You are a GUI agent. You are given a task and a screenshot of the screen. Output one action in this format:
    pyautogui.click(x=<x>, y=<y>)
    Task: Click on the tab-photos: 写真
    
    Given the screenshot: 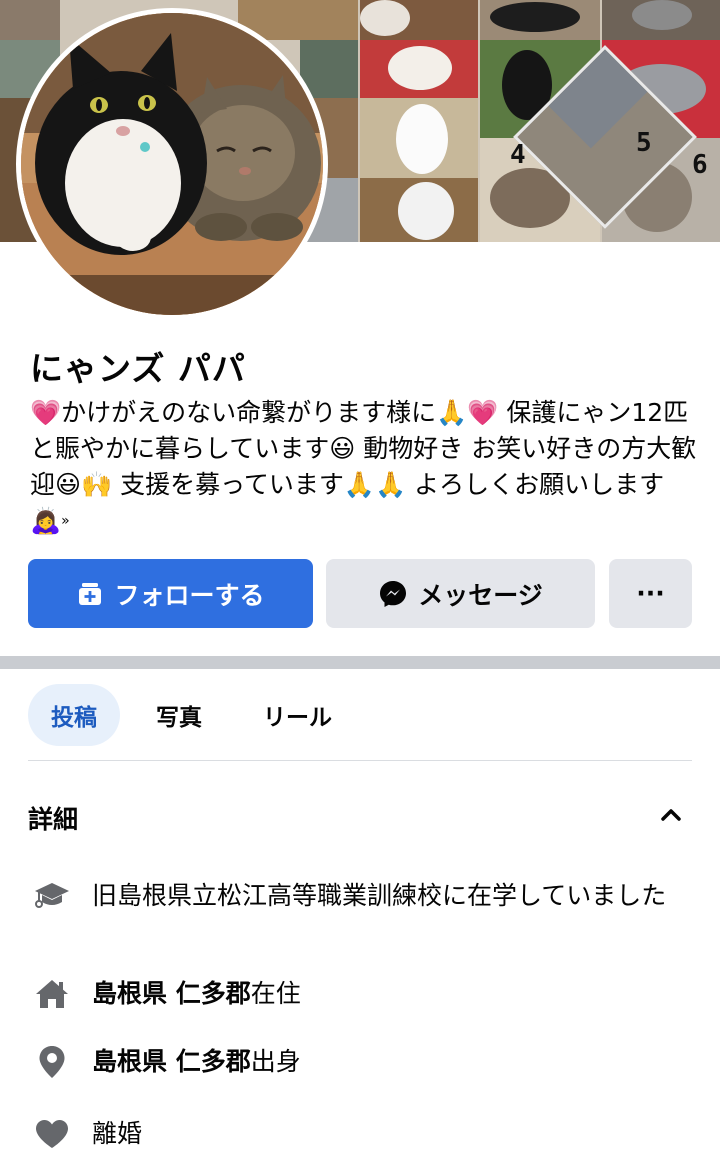 What is the action you would take?
    pyautogui.click(x=179, y=715)
    